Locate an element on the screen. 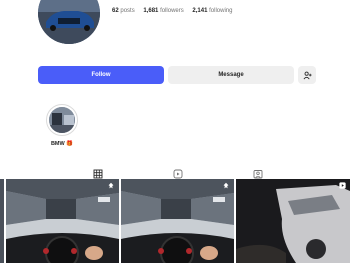 Image resolution: width=350 pixels, height=263 pixels. profile-avatar is located at coordinates (69, 22).